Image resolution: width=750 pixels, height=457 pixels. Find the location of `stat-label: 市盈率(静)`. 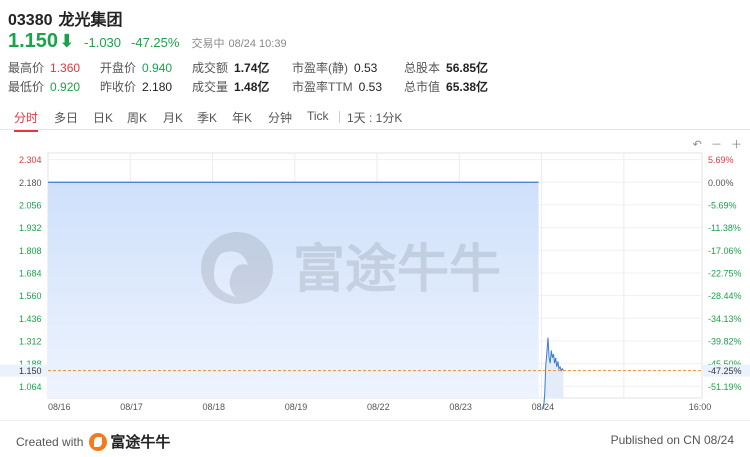

stat-label: 市盈率(静) is located at coordinates (320, 68).